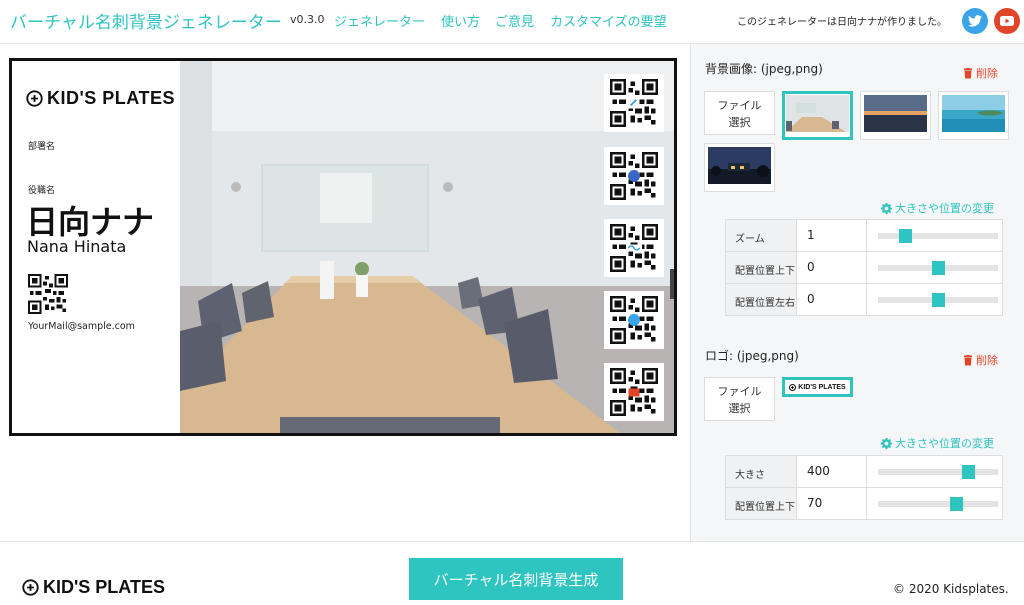 Image resolution: width=1024 pixels, height=605 pixels. I want to click on logo-adjust-table: 大きさ 400 配置位置上下 70, so click(864, 487).